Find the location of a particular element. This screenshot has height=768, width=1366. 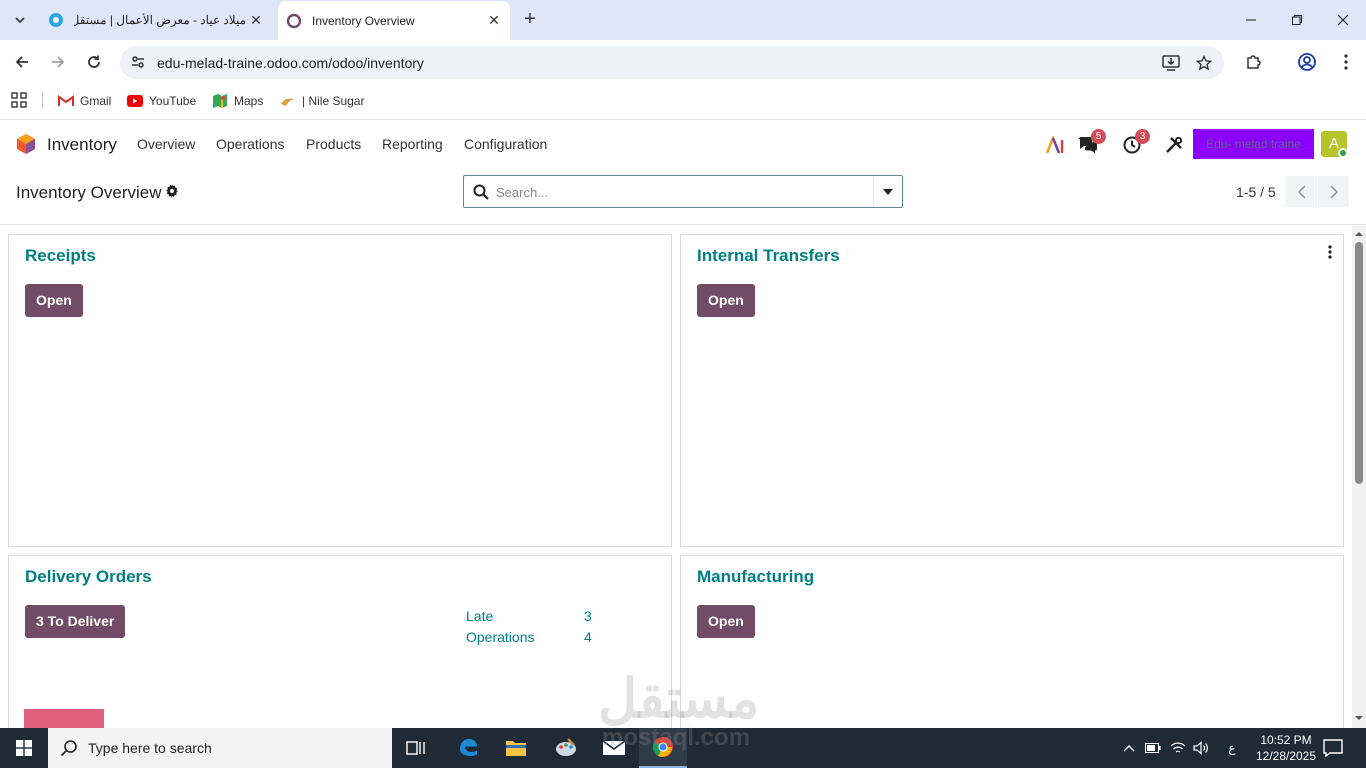

card-title: Receipts is located at coordinates (60, 256).